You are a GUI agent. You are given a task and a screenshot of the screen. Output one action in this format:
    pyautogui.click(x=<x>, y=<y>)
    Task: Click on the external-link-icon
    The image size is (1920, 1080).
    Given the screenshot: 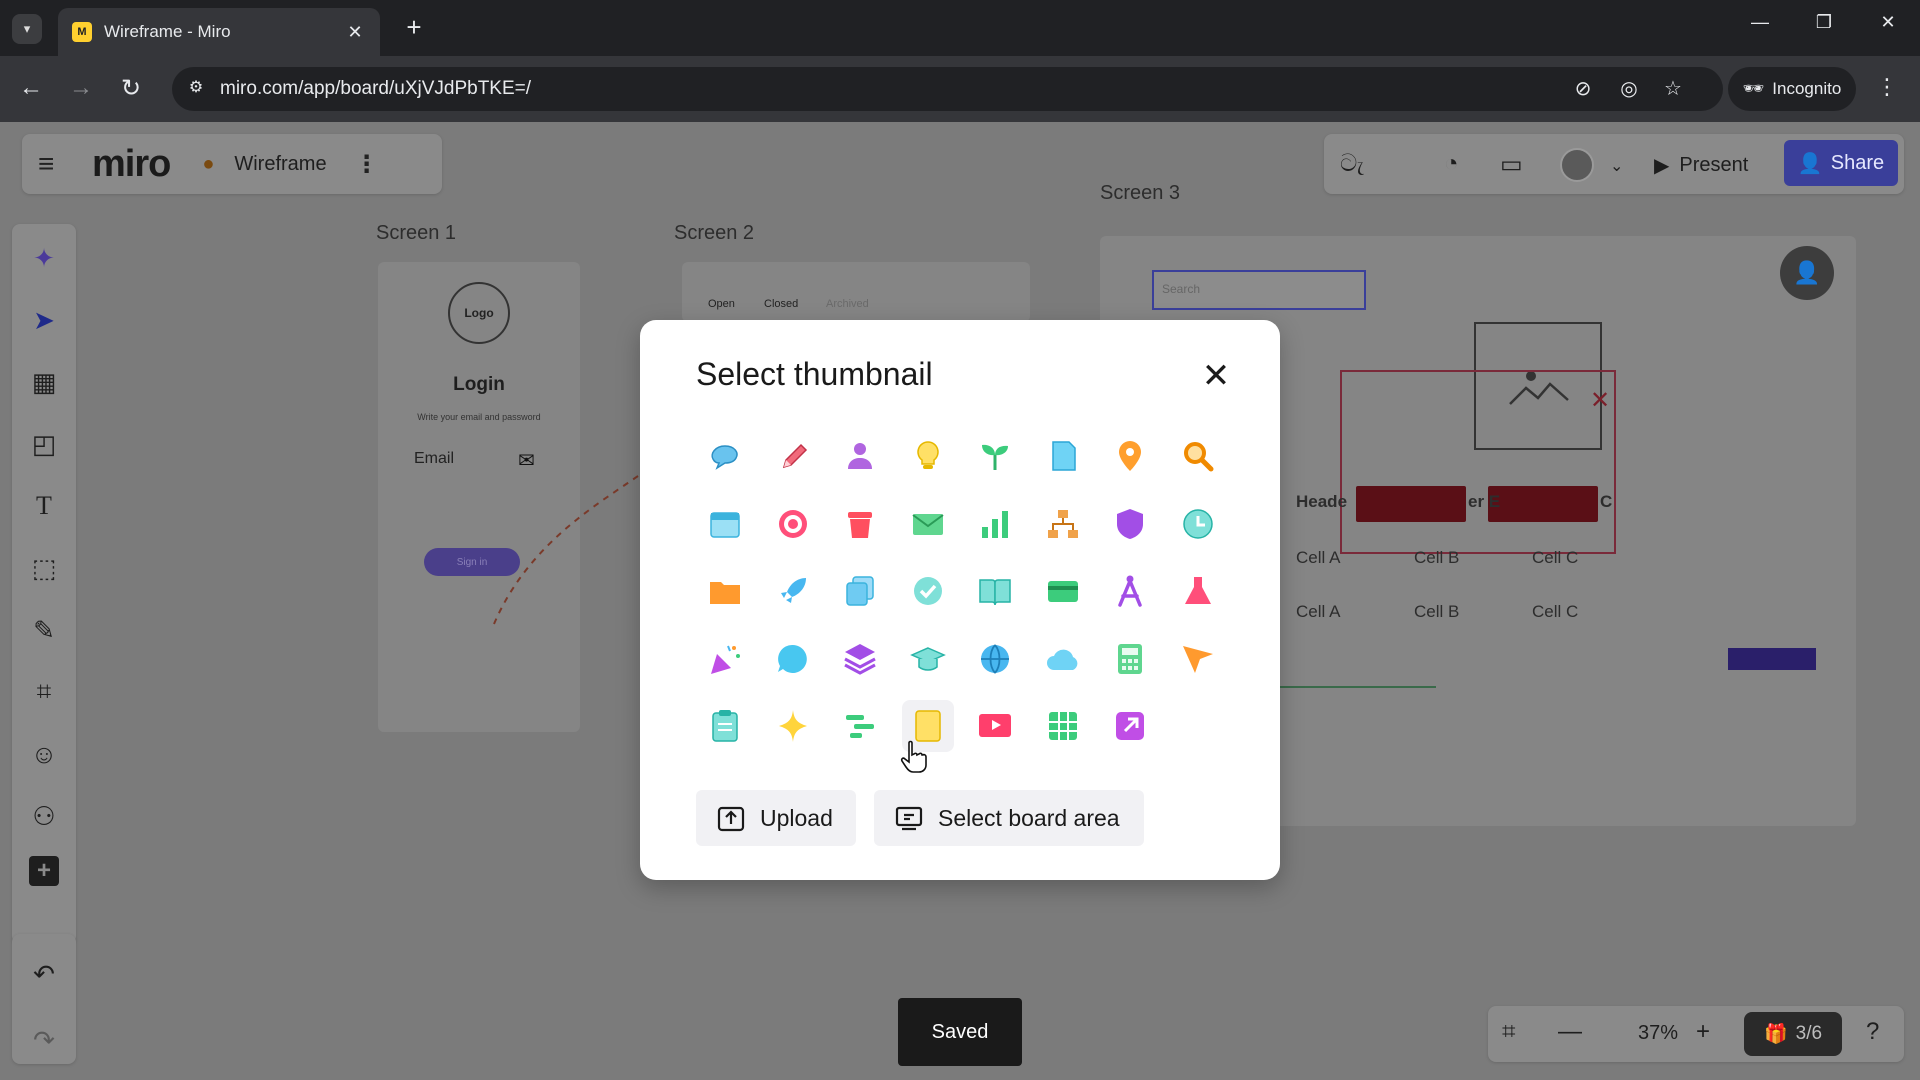 What is the action you would take?
    pyautogui.click(x=1130, y=726)
    